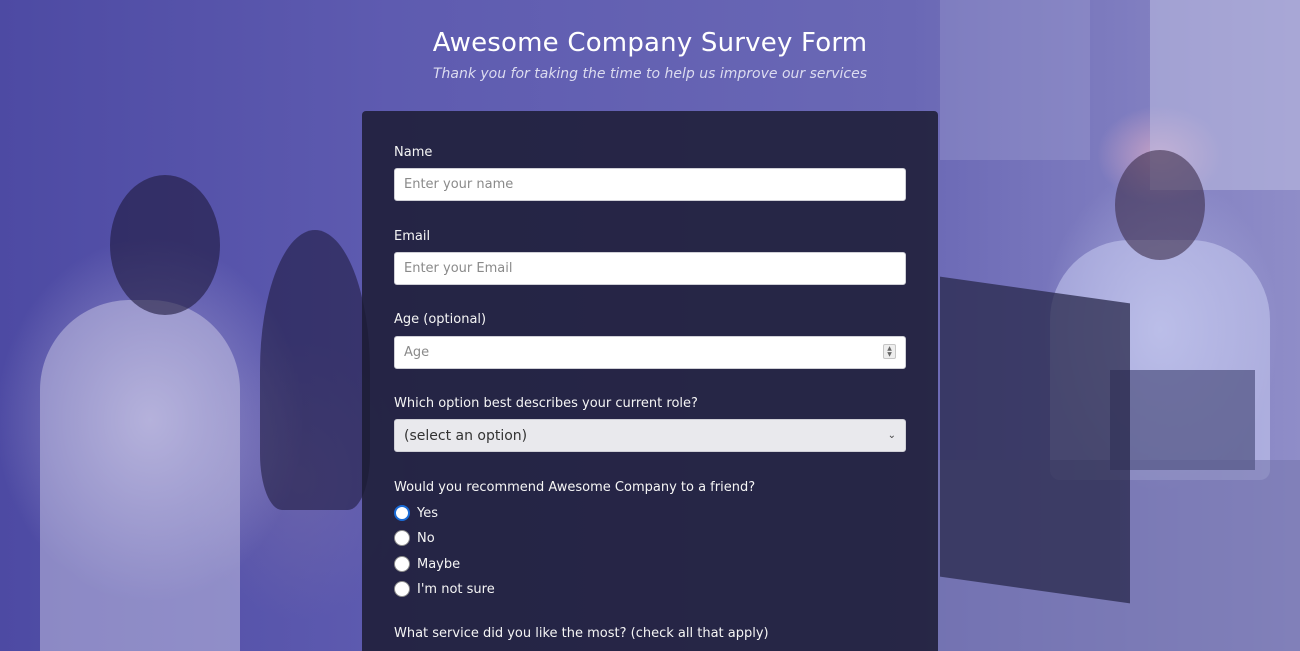 The image size is (1300, 651). Describe the element at coordinates (427, 513) in the screenshot. I see `radio-label: Yes` at that location.